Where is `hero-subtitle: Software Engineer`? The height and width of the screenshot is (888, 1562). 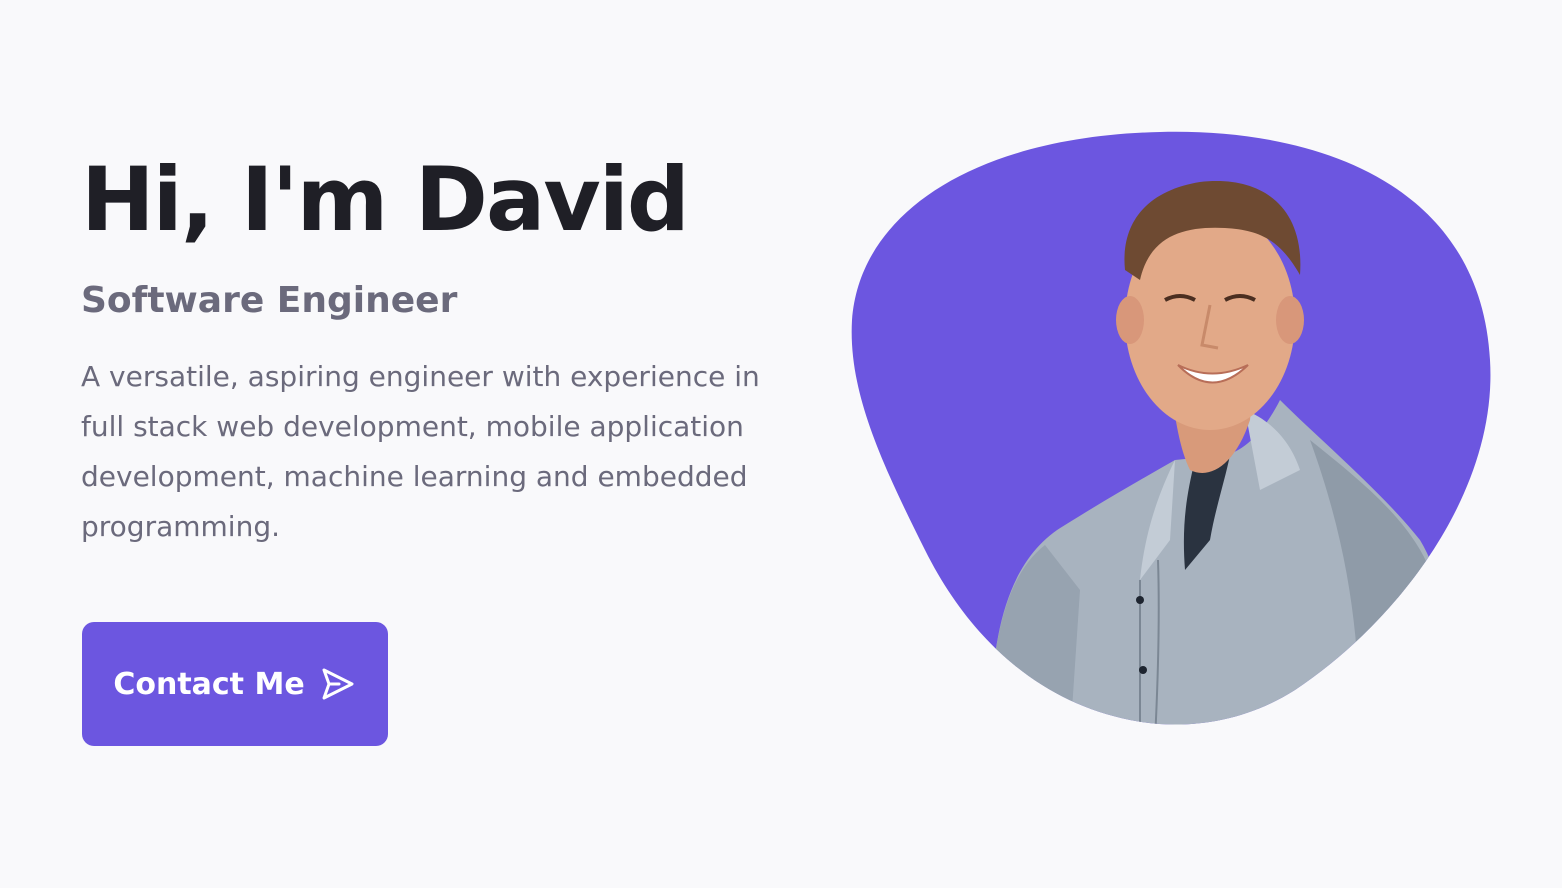
hero-subtitle: Software Engineer is located at coordinates (269, 300).